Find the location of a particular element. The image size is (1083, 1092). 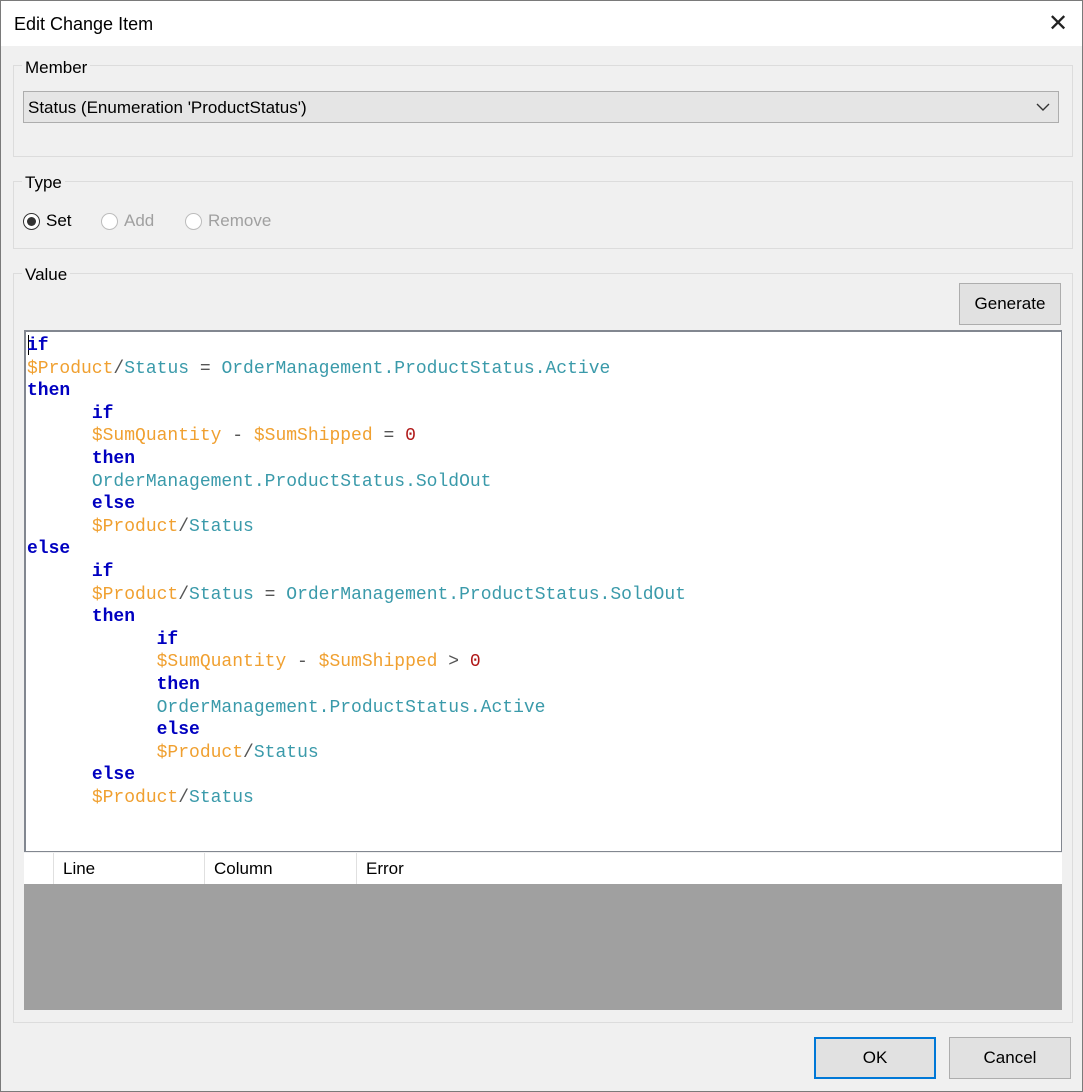

type-radio-set: Set is located at coordinates (47, 221).